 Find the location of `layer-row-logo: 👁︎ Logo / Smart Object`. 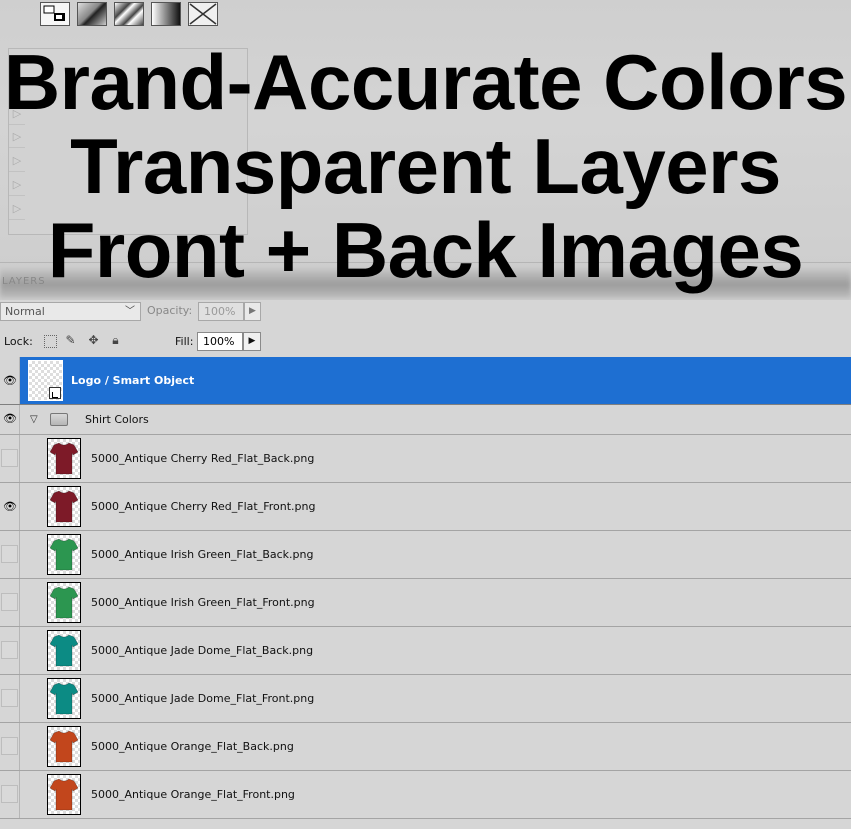

layer-row-logo: 👁︎ Logo / Smart Object is located at coordinates (425, 381).